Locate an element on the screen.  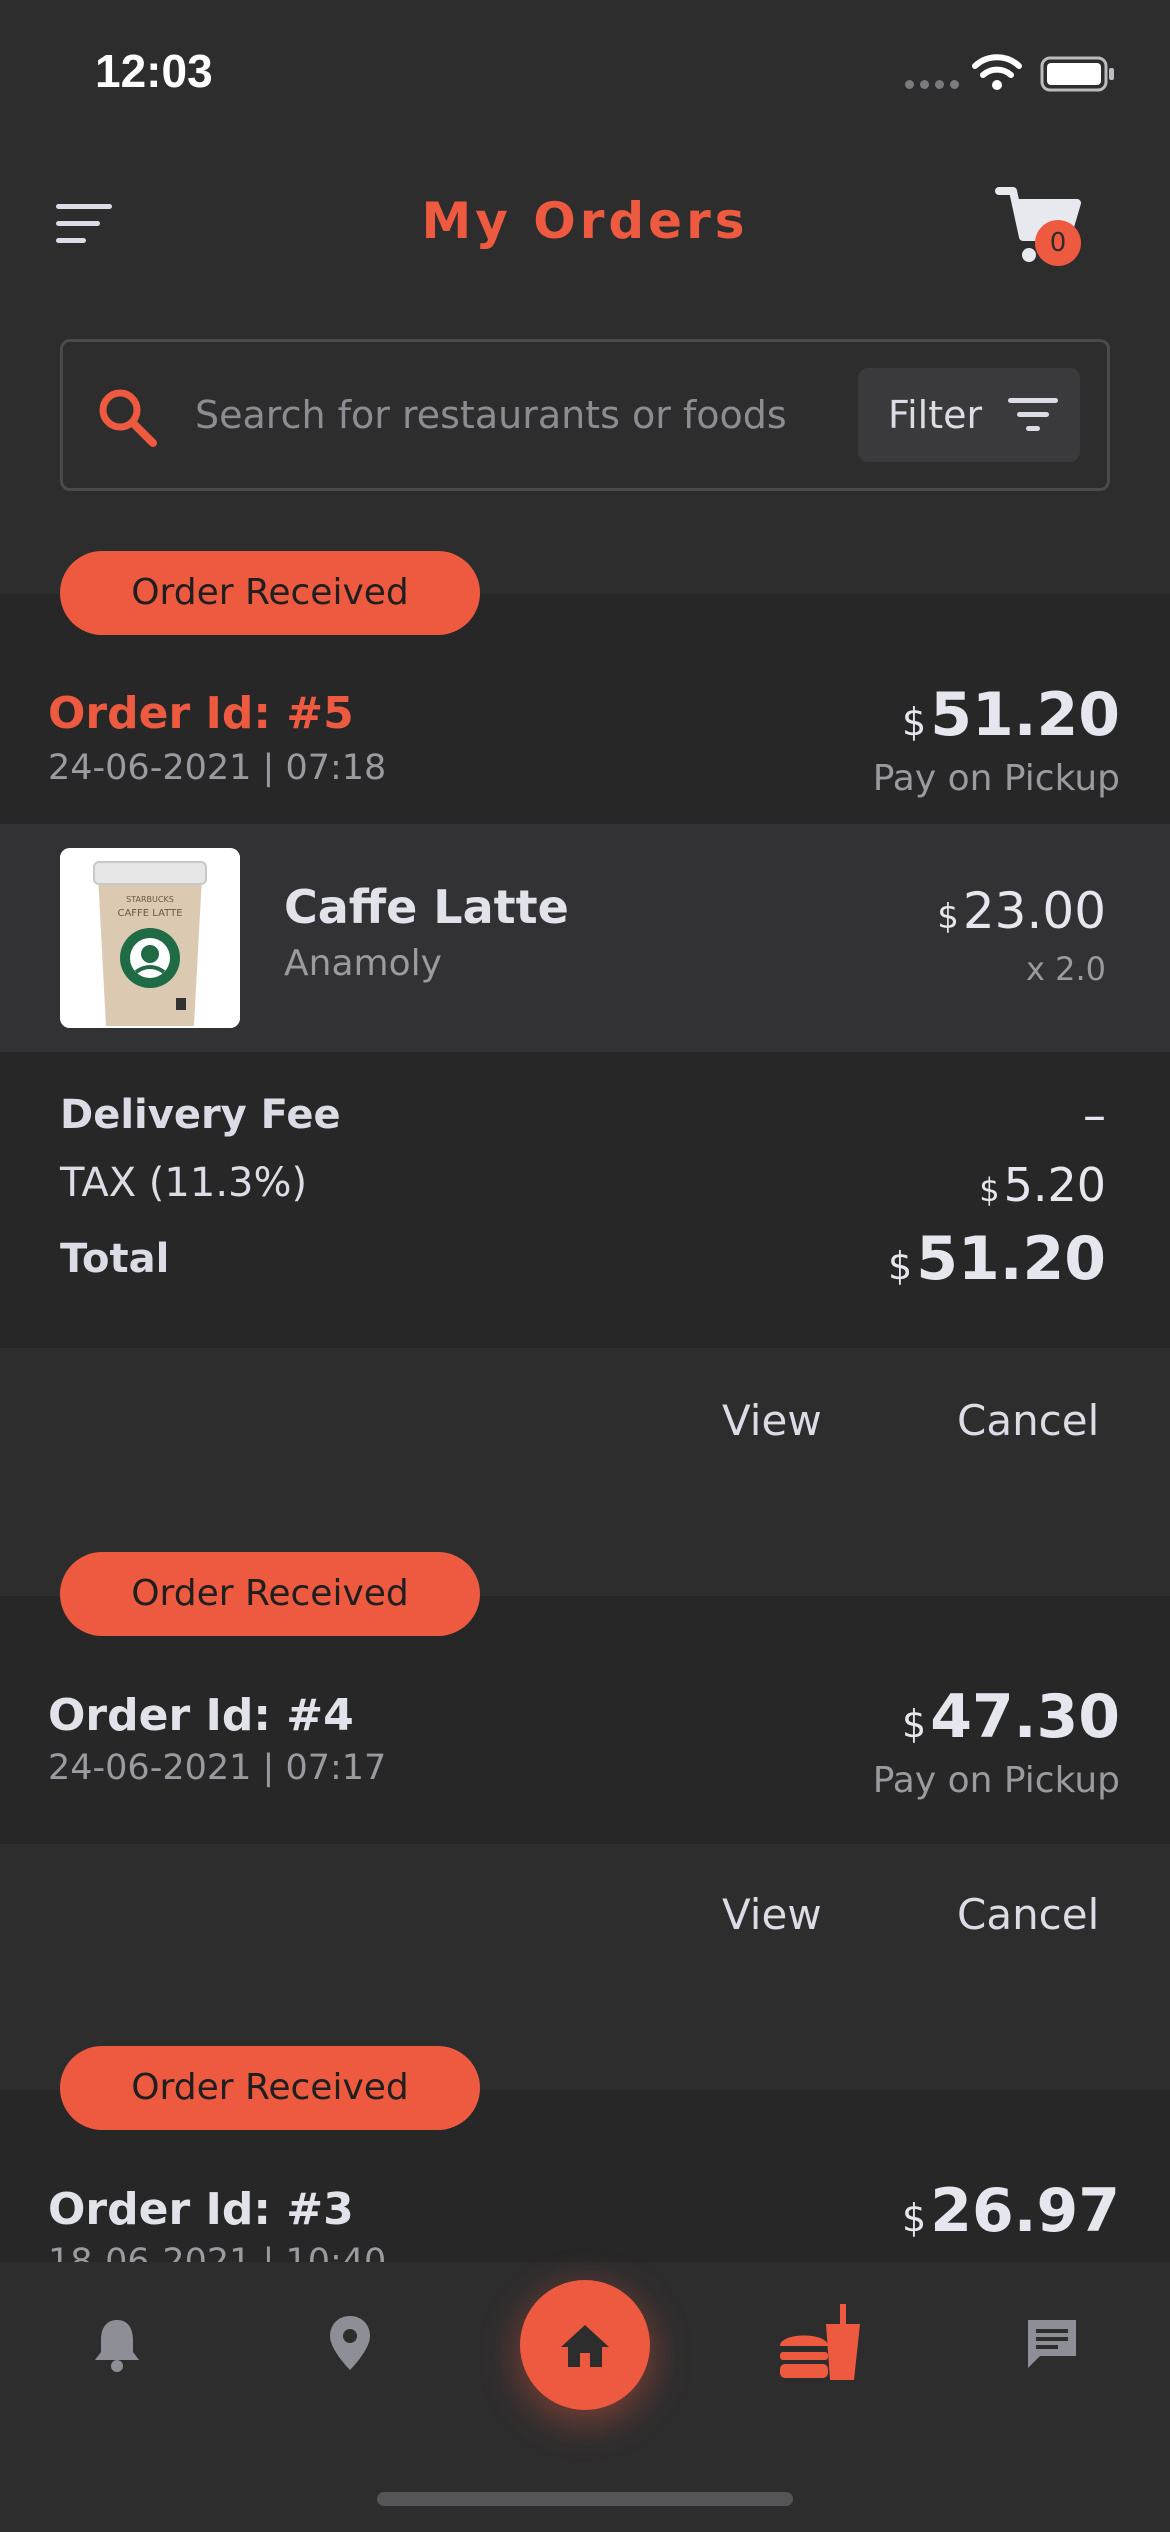
product-quantity: x 2.0 is located at coordinates (1066, 969).